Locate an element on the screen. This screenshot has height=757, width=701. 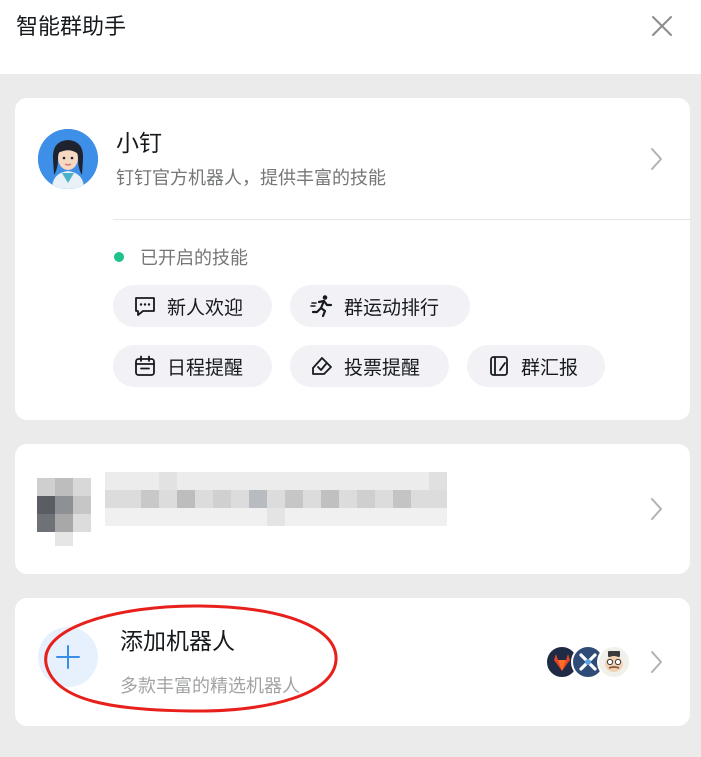
bot-avatar is located at coordinates (68, 159).